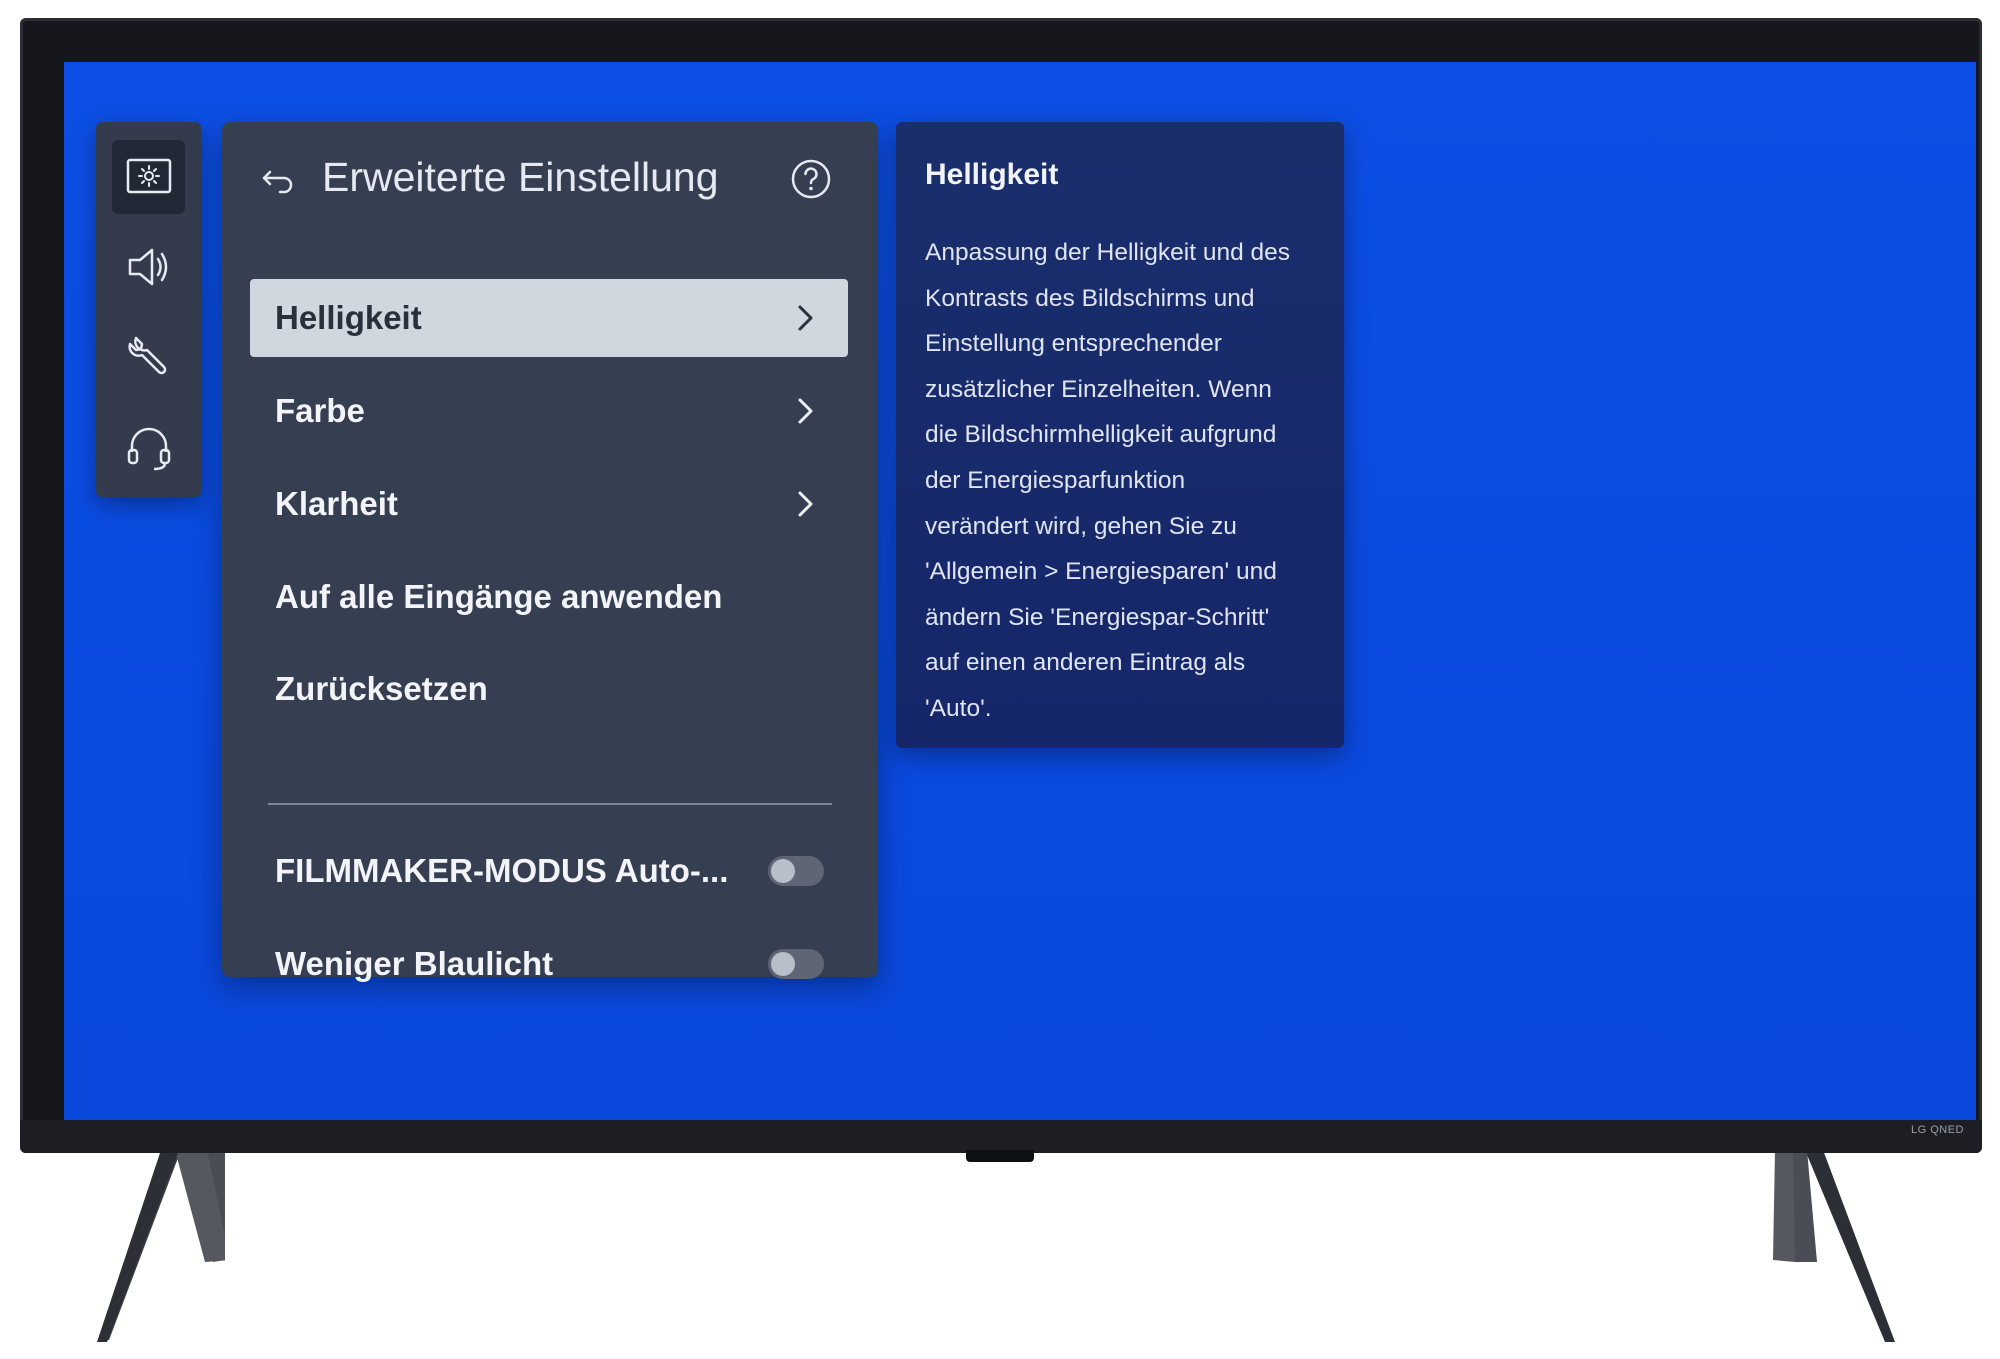 The height and width of the screenshot is (1359, 2000). I want to click on speaker-icon, so click(147, 267).